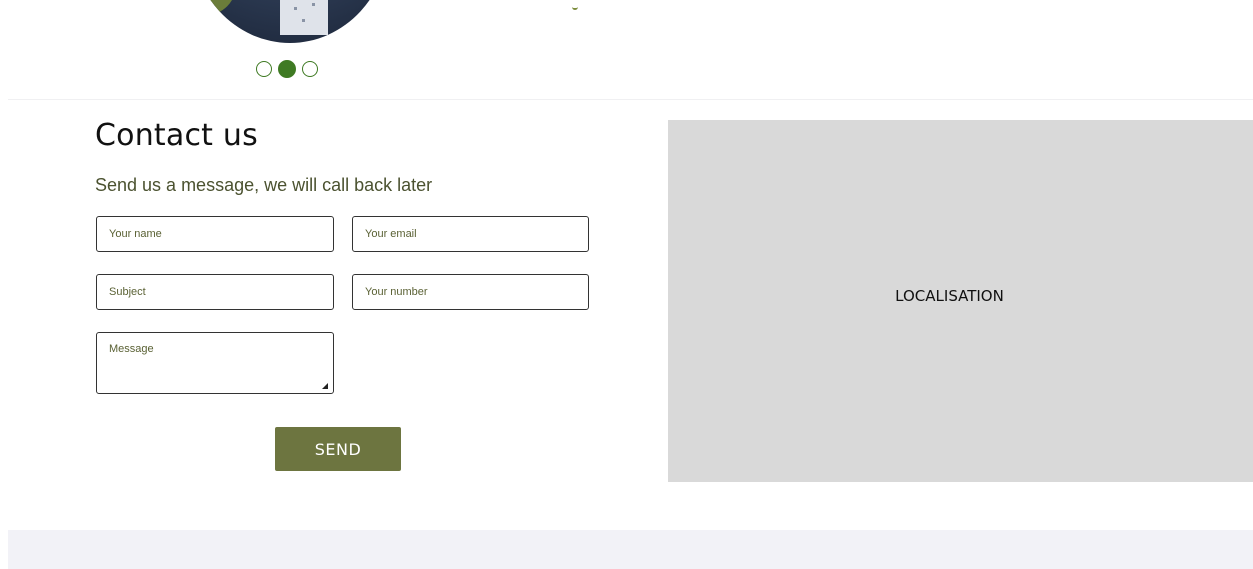 The width and height of the screenshot is (1253, 569). I want to click on footer, so click(630, 549).